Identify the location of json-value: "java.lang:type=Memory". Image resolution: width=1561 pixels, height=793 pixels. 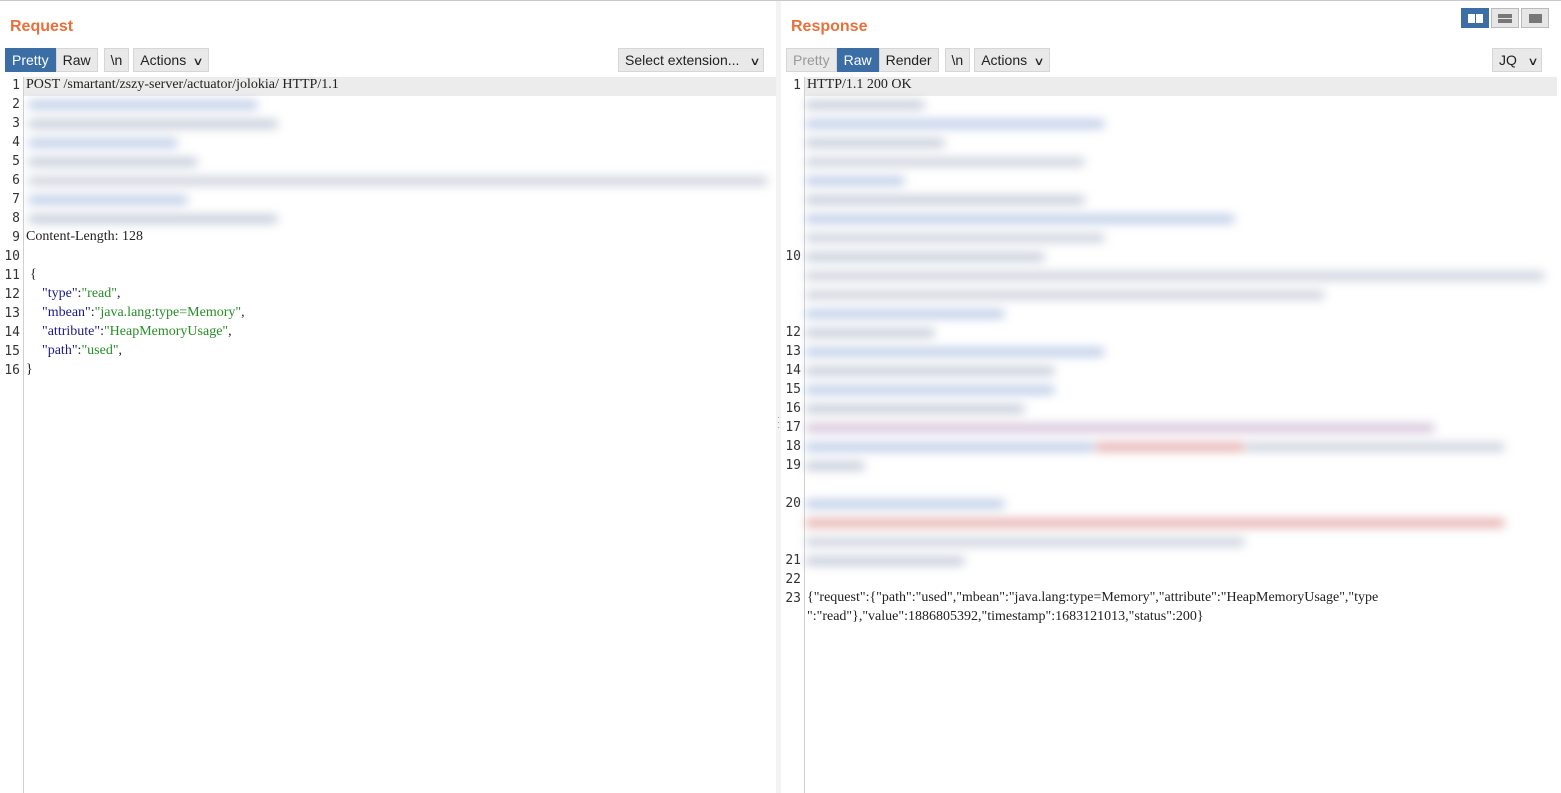
(168, 312).